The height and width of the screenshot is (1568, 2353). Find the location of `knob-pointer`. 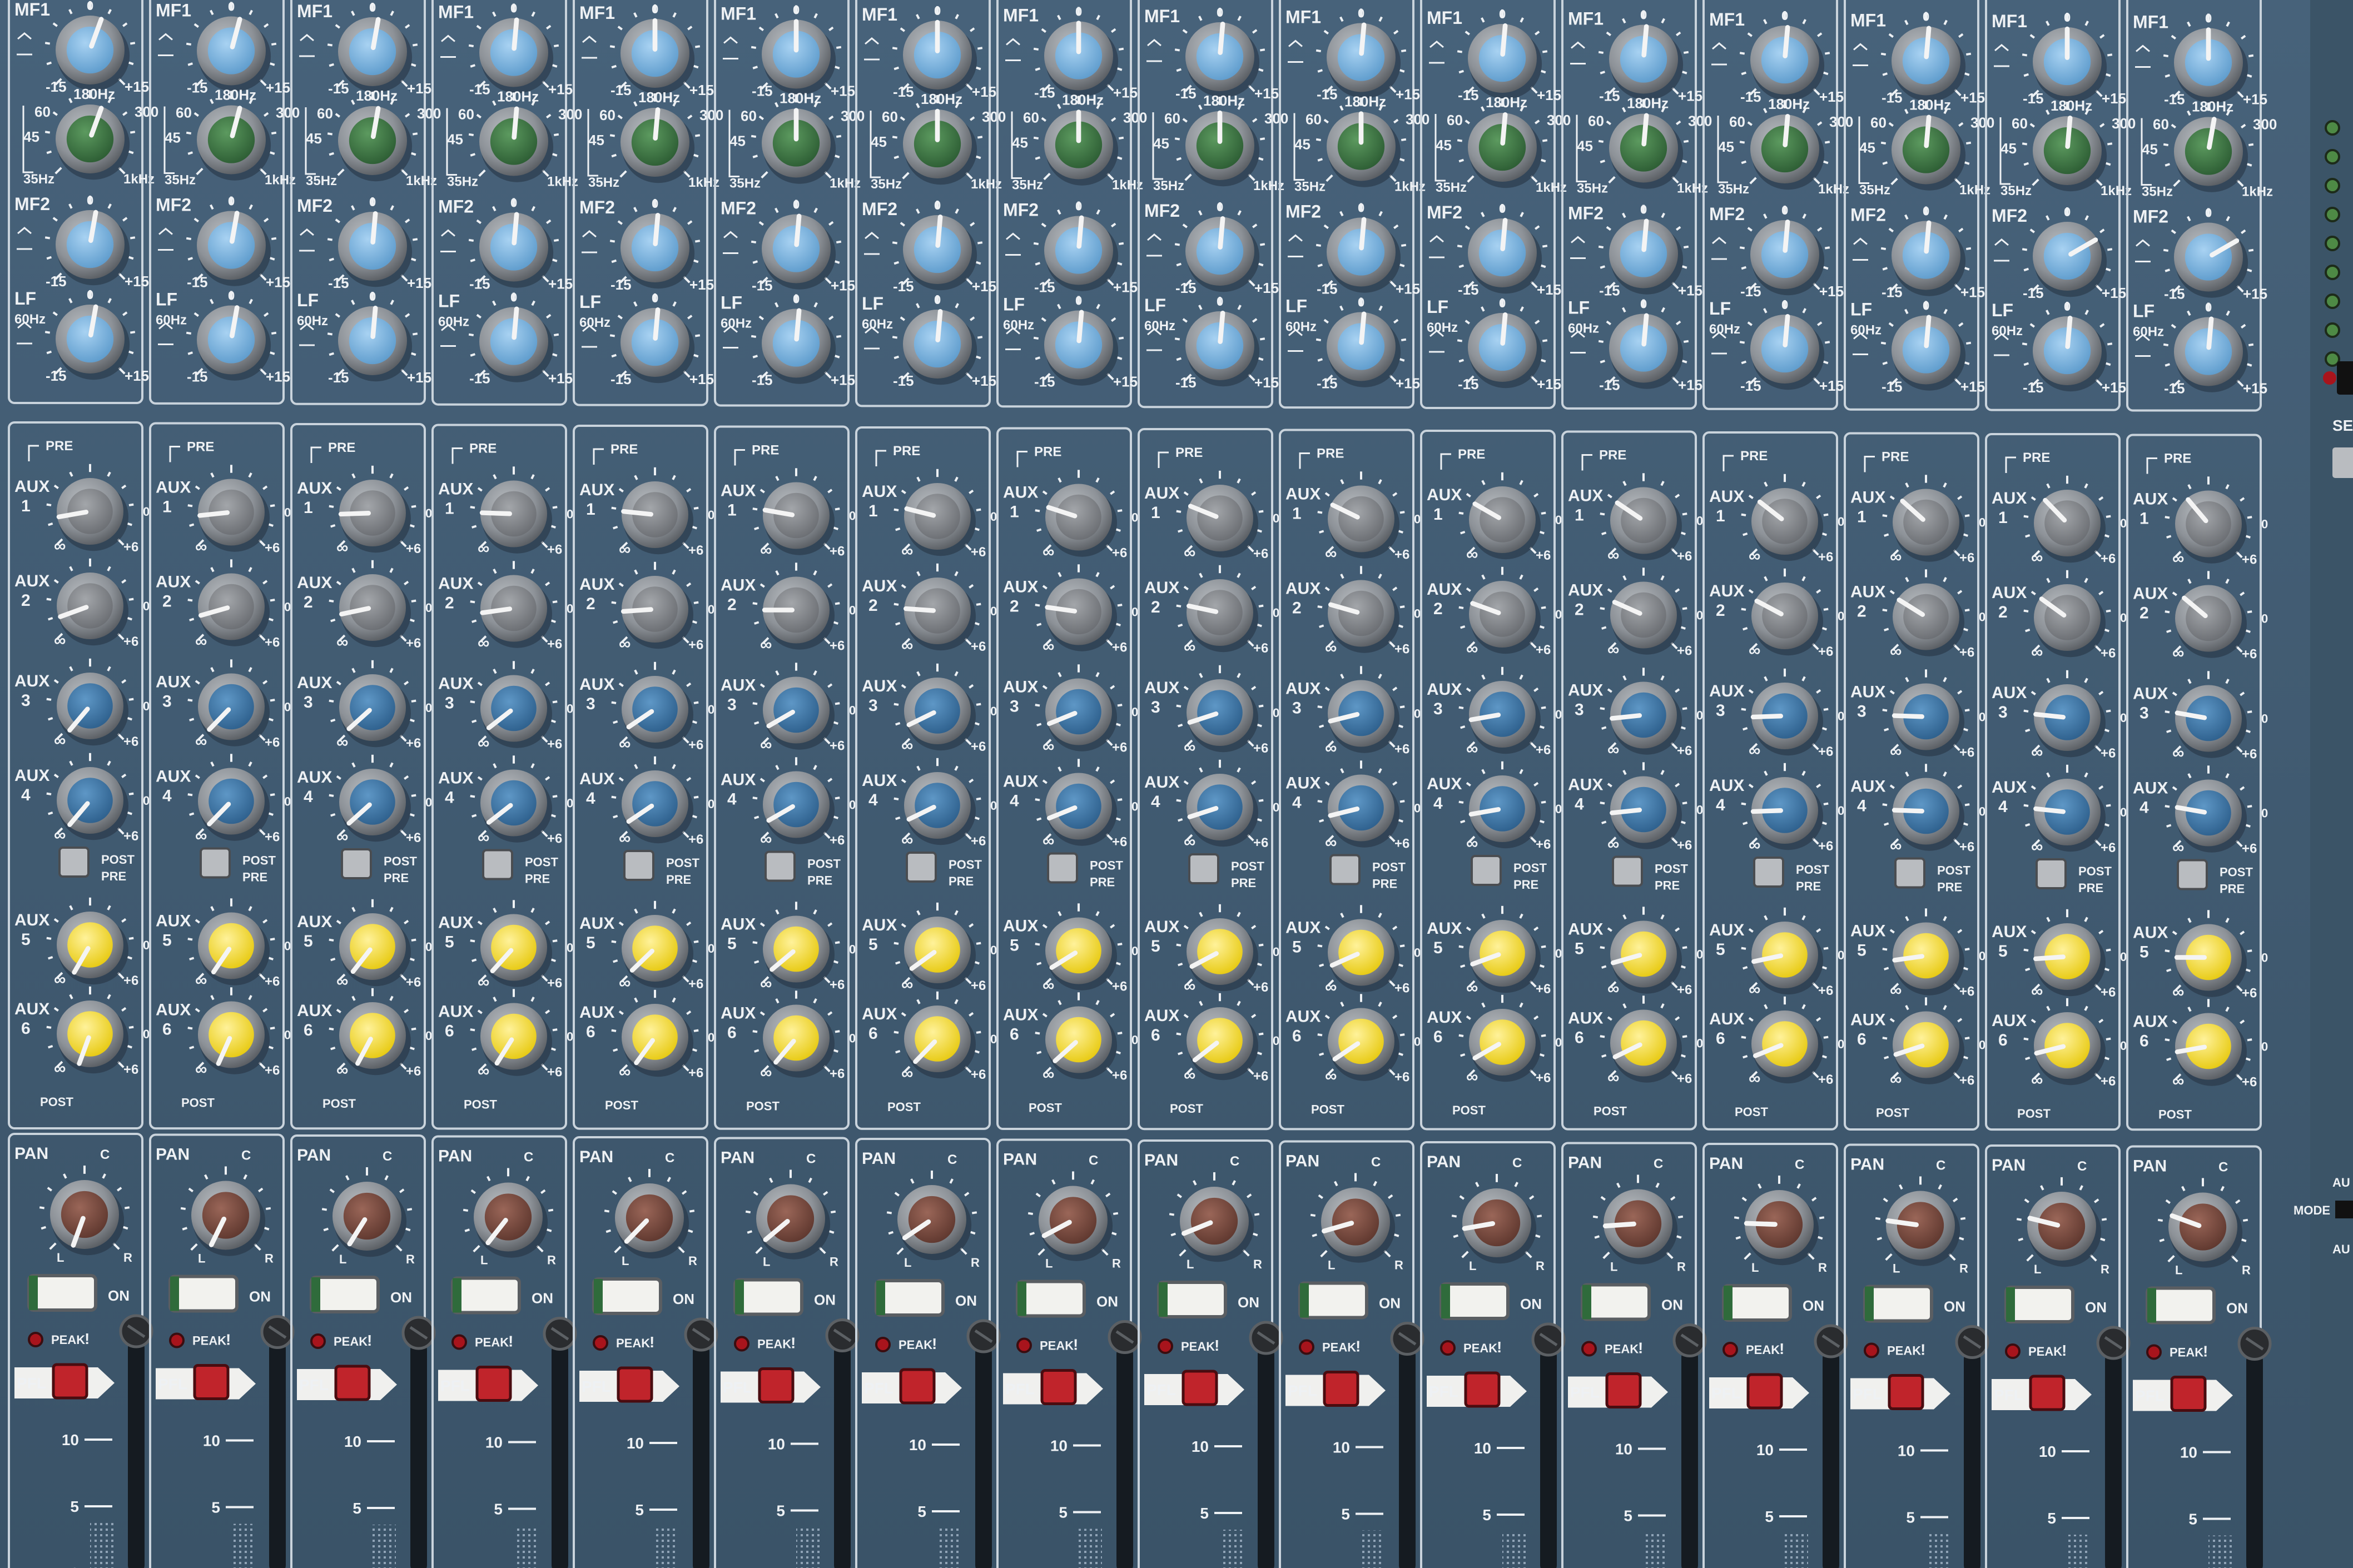

knob-pointer is located at coordinates (1767, 717).